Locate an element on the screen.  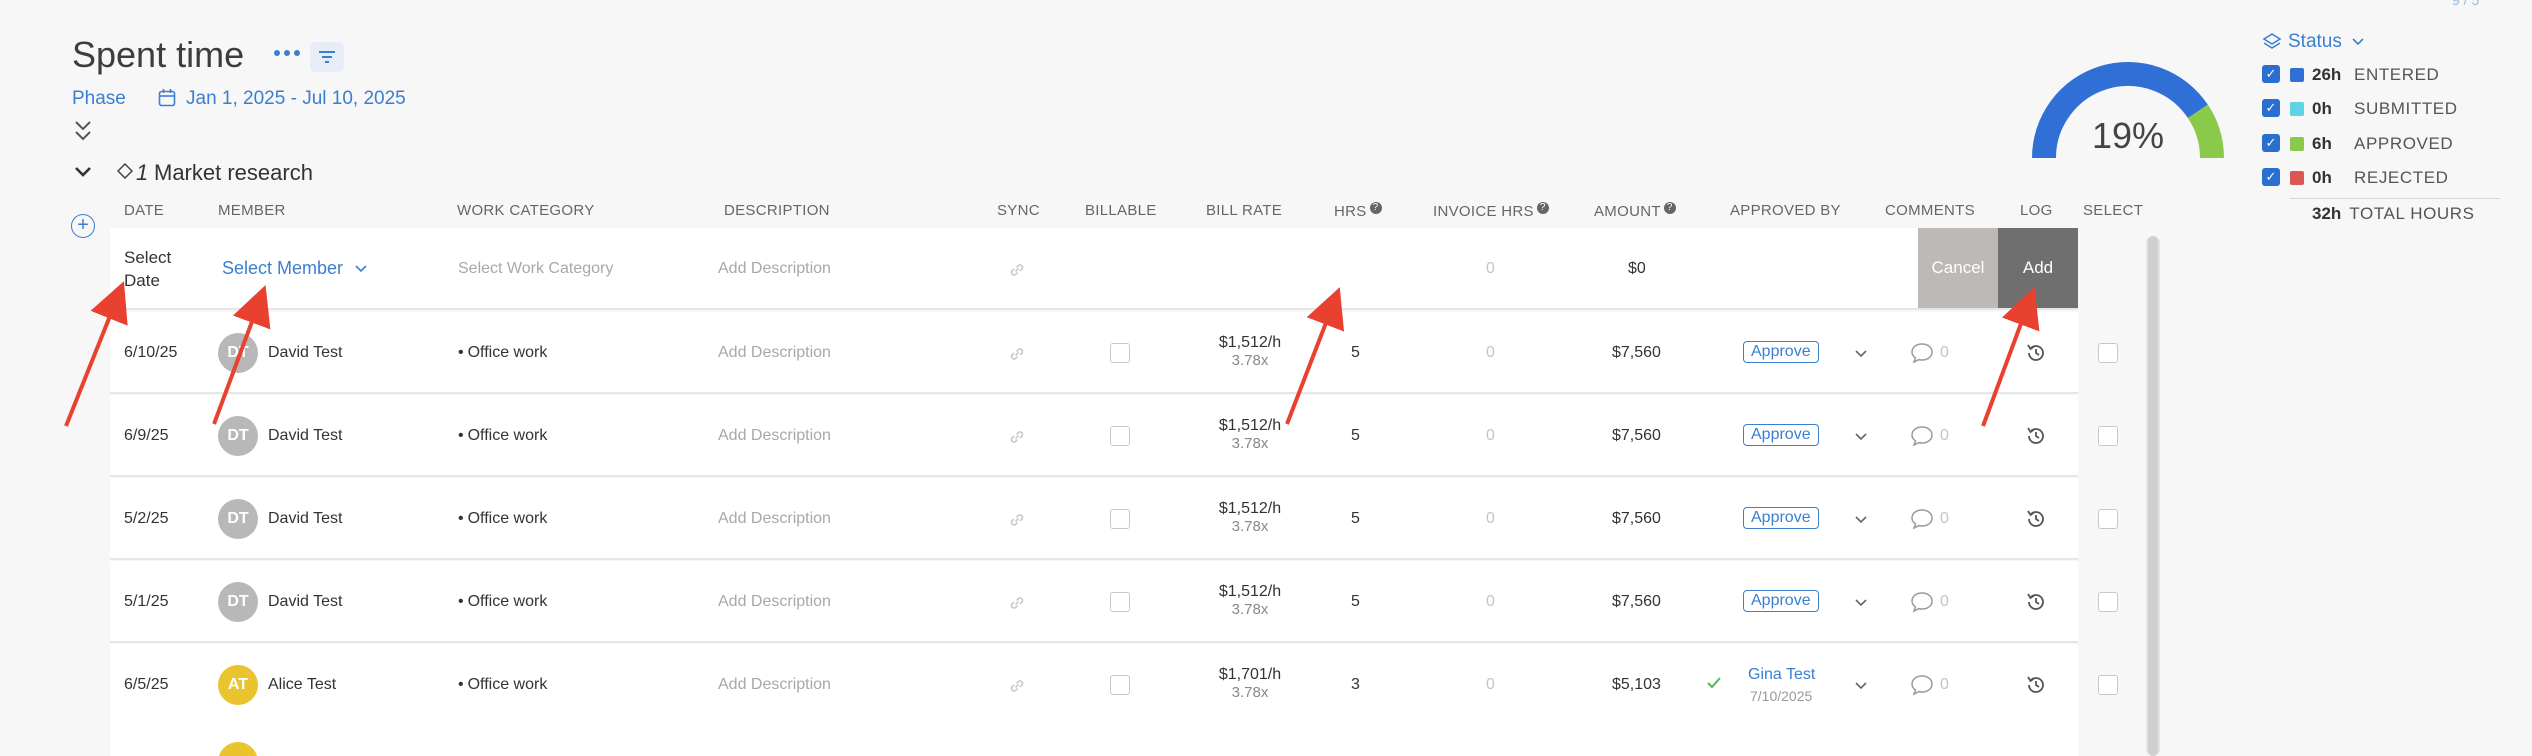
add-entry-button: + is located at coordinates (83, 226).